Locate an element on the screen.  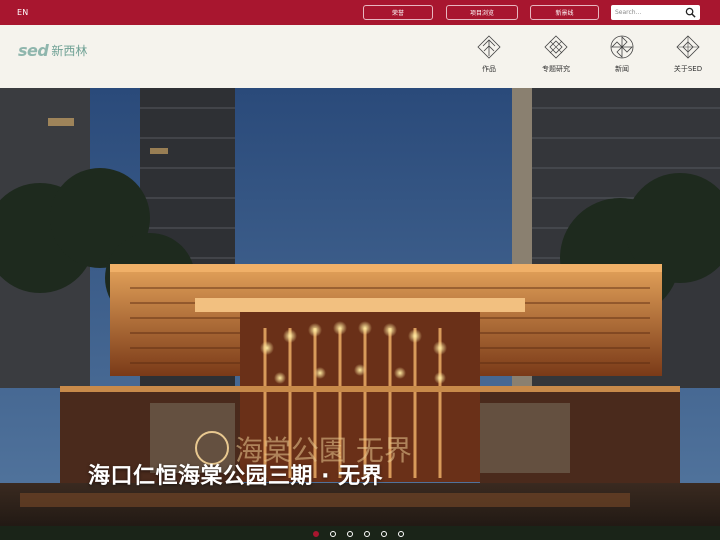
logo-latin: sed is located at coordinates (33, 50).